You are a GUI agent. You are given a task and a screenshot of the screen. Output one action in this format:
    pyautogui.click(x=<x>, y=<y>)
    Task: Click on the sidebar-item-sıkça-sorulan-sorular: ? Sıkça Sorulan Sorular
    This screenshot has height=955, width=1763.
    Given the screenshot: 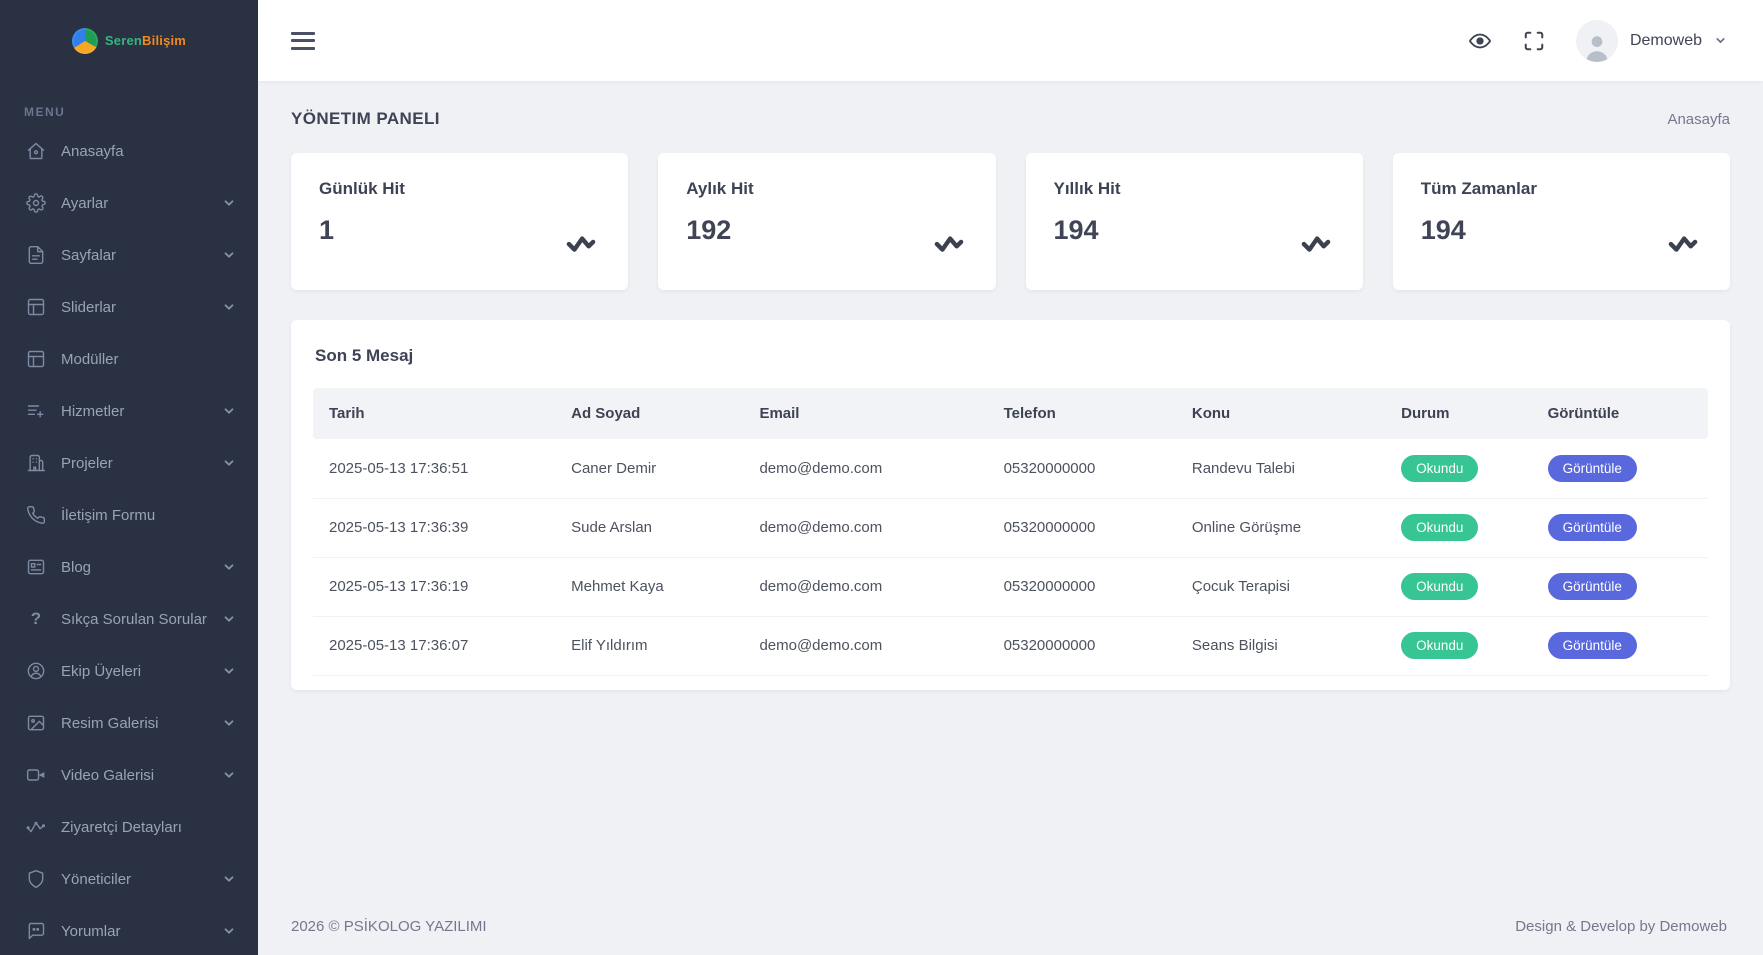 What is the action you would take?
    pyautogui.click(x=129, y=619)
    